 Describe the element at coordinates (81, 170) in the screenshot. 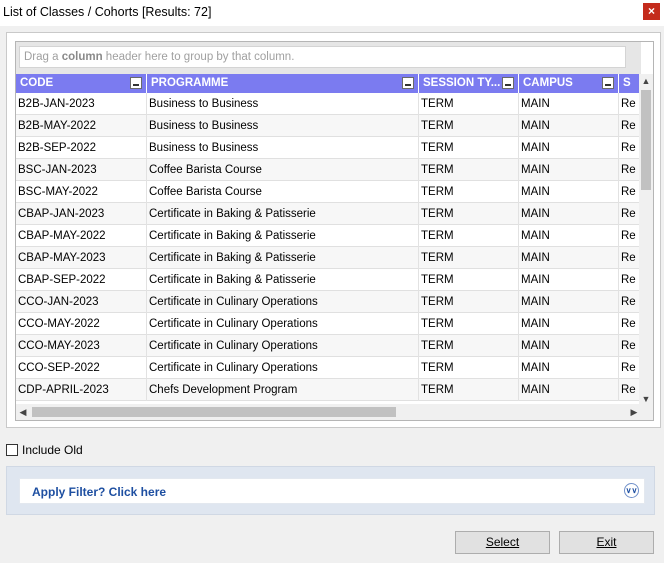

I see `cell-code: BSC-JAN-2023` at that location.